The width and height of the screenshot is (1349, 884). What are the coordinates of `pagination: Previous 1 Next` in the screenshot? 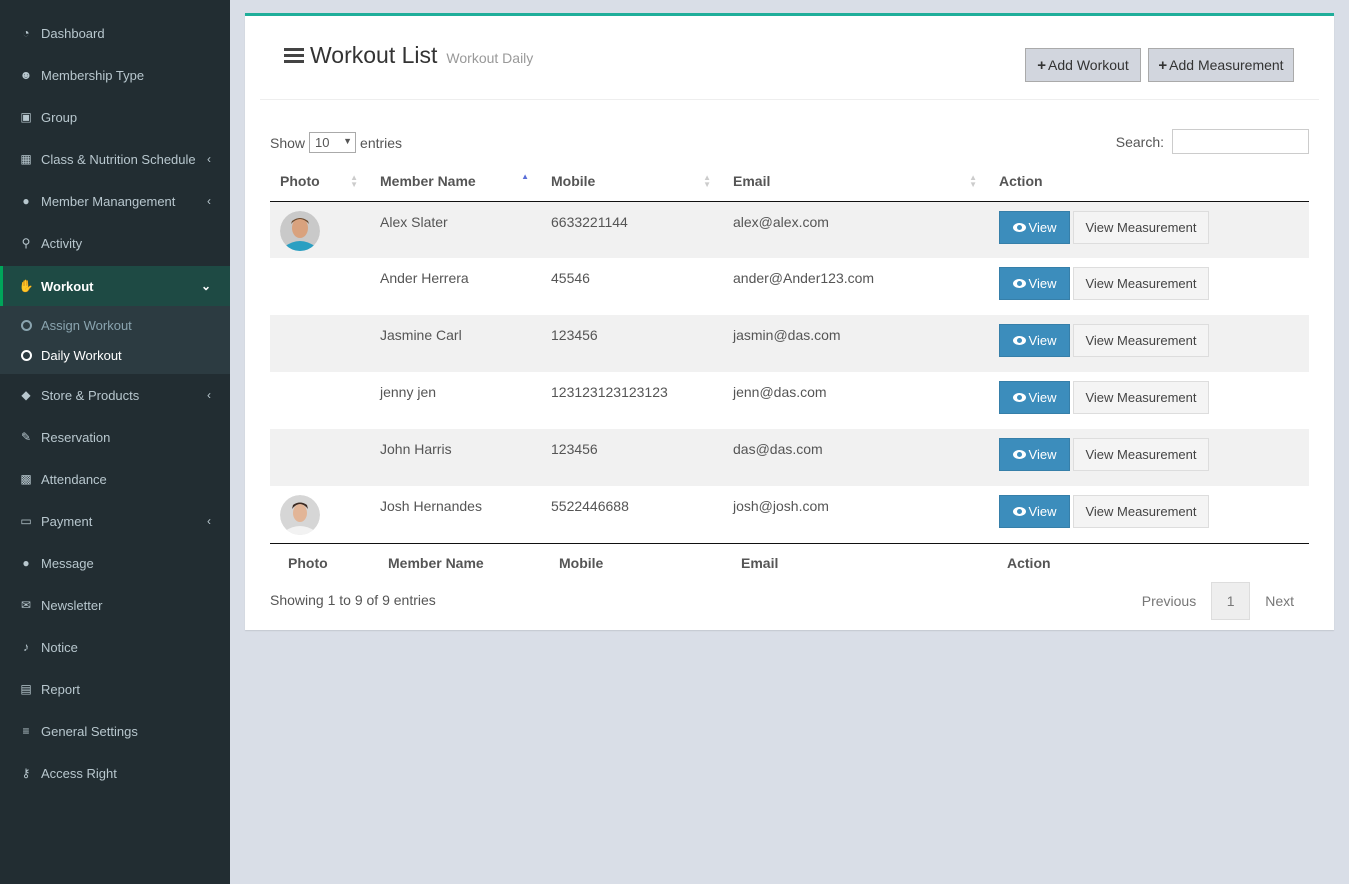 It's located at (1218, 601).